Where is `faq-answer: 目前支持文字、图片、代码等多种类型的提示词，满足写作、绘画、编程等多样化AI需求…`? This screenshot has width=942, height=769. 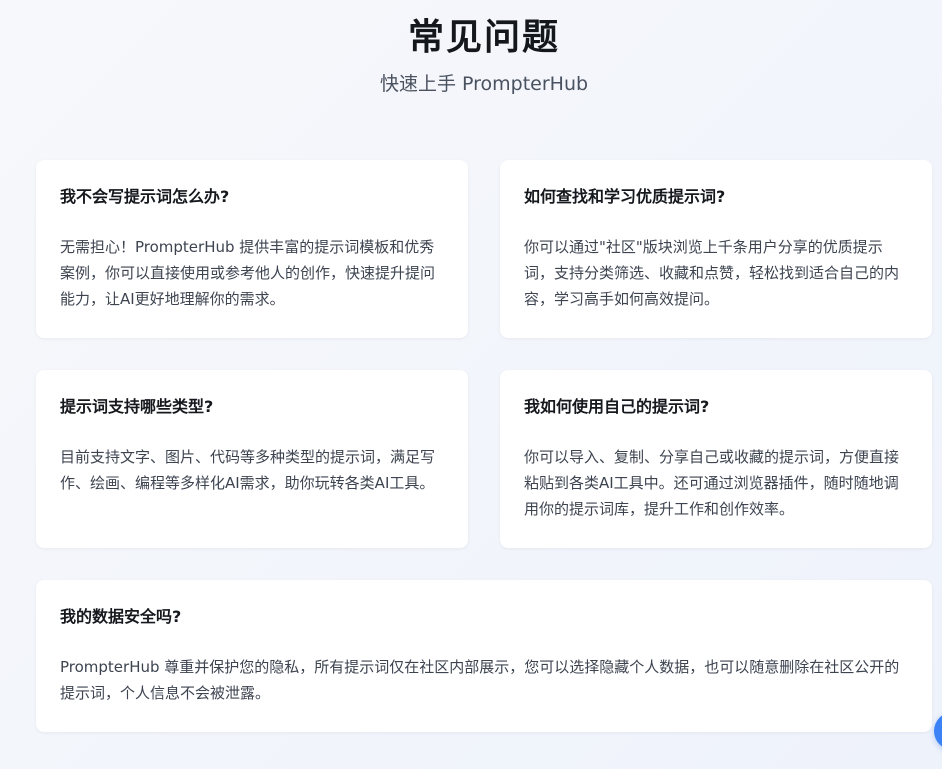 faq-answer: 目前支持文字、图片、代码等多种类型的提示词，满足写作、绘画、编程等多样化AI需求… is located at coordinates (248, 470).